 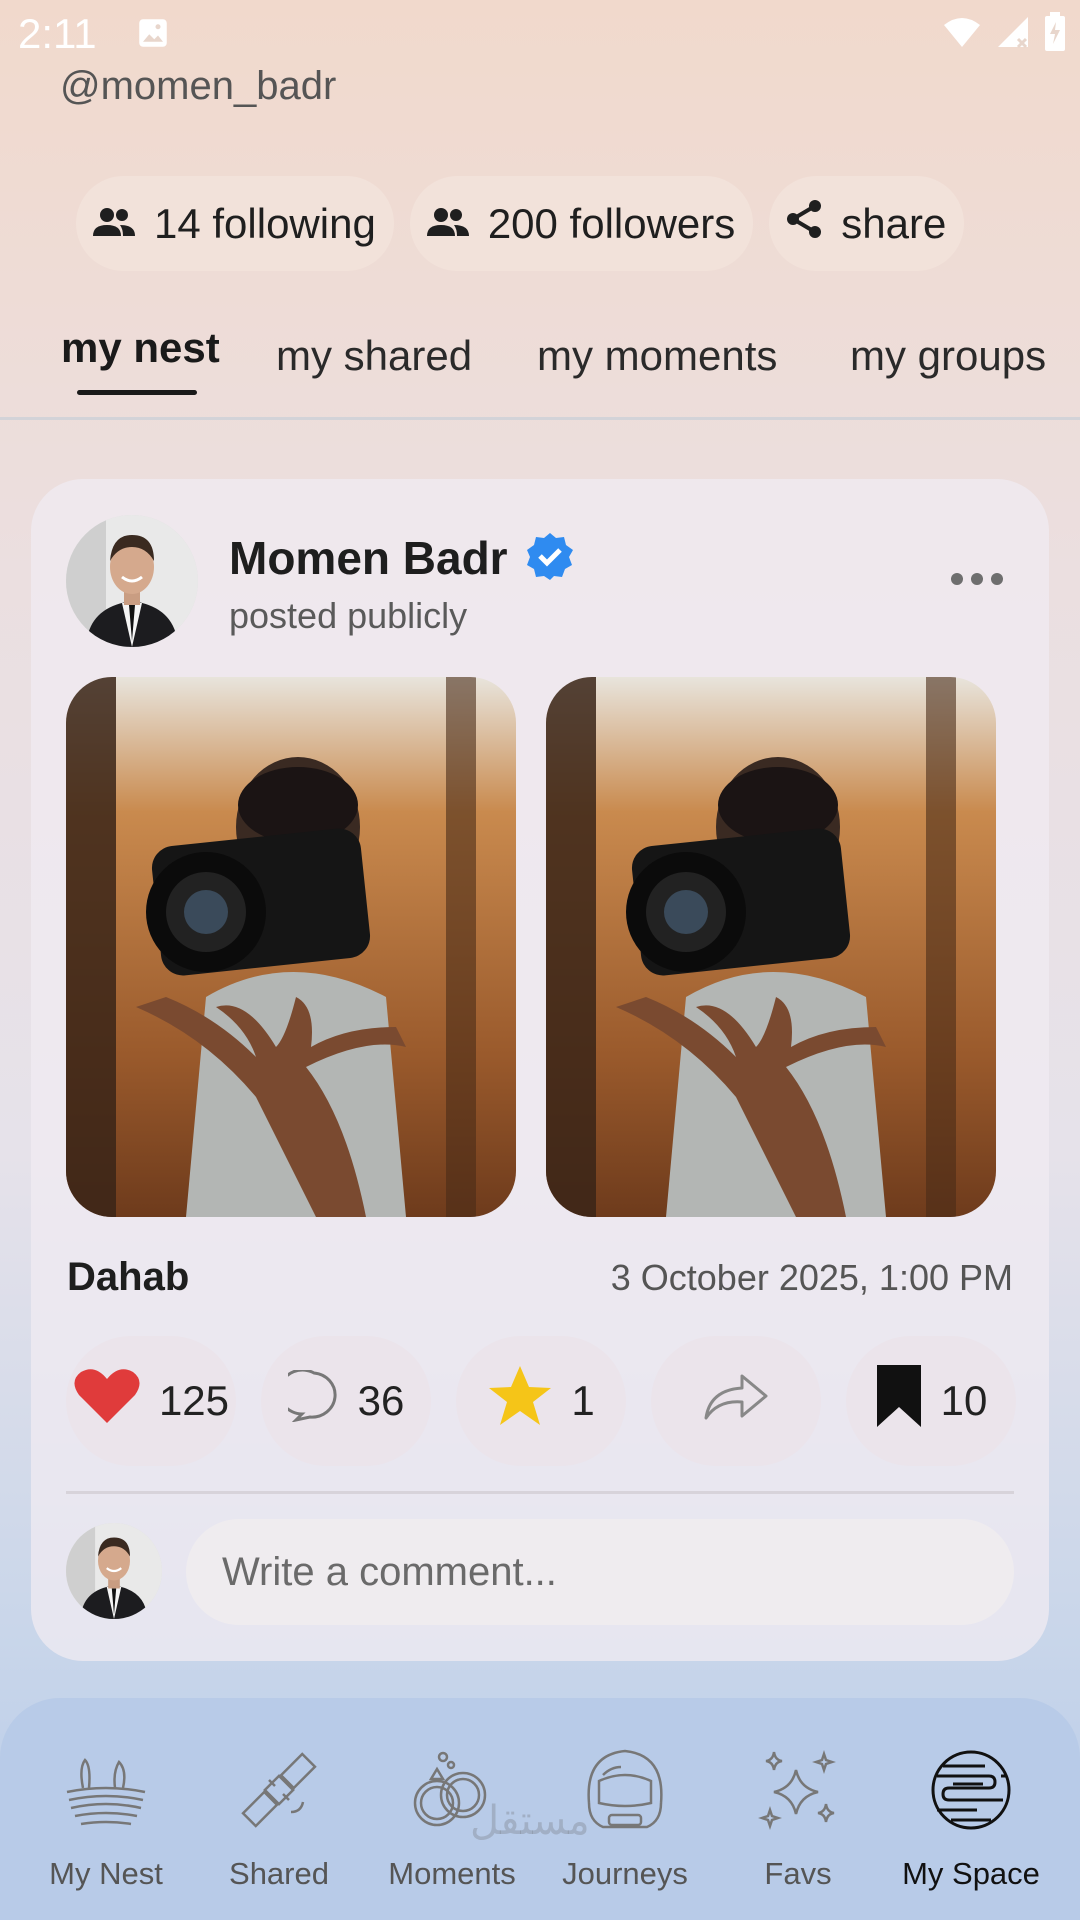 I want to click on bookmark-icon, so click(x=899, y=1401).